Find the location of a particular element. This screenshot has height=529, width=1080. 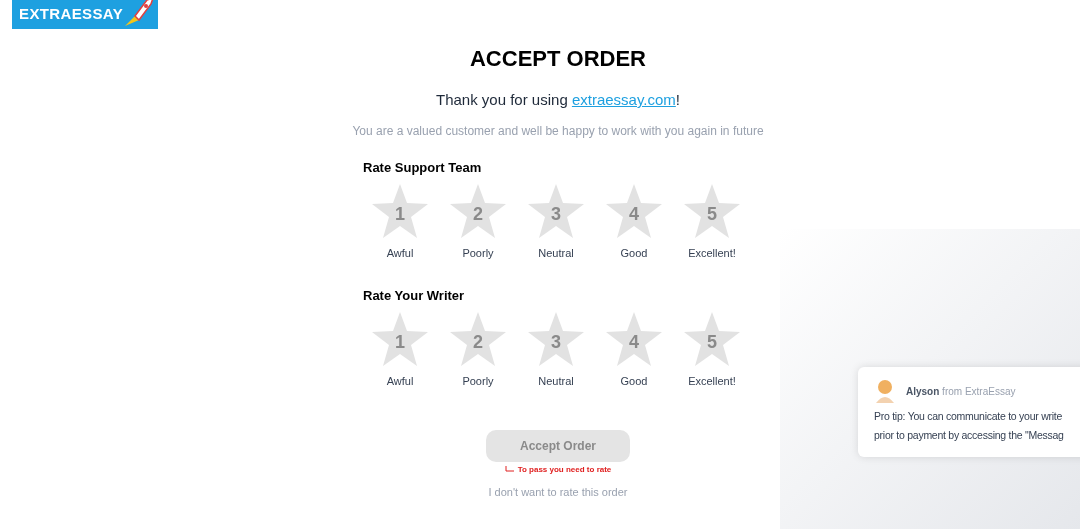

thanks-text: Thank you for using extraessay.com! is located at coordinates (558, 100).